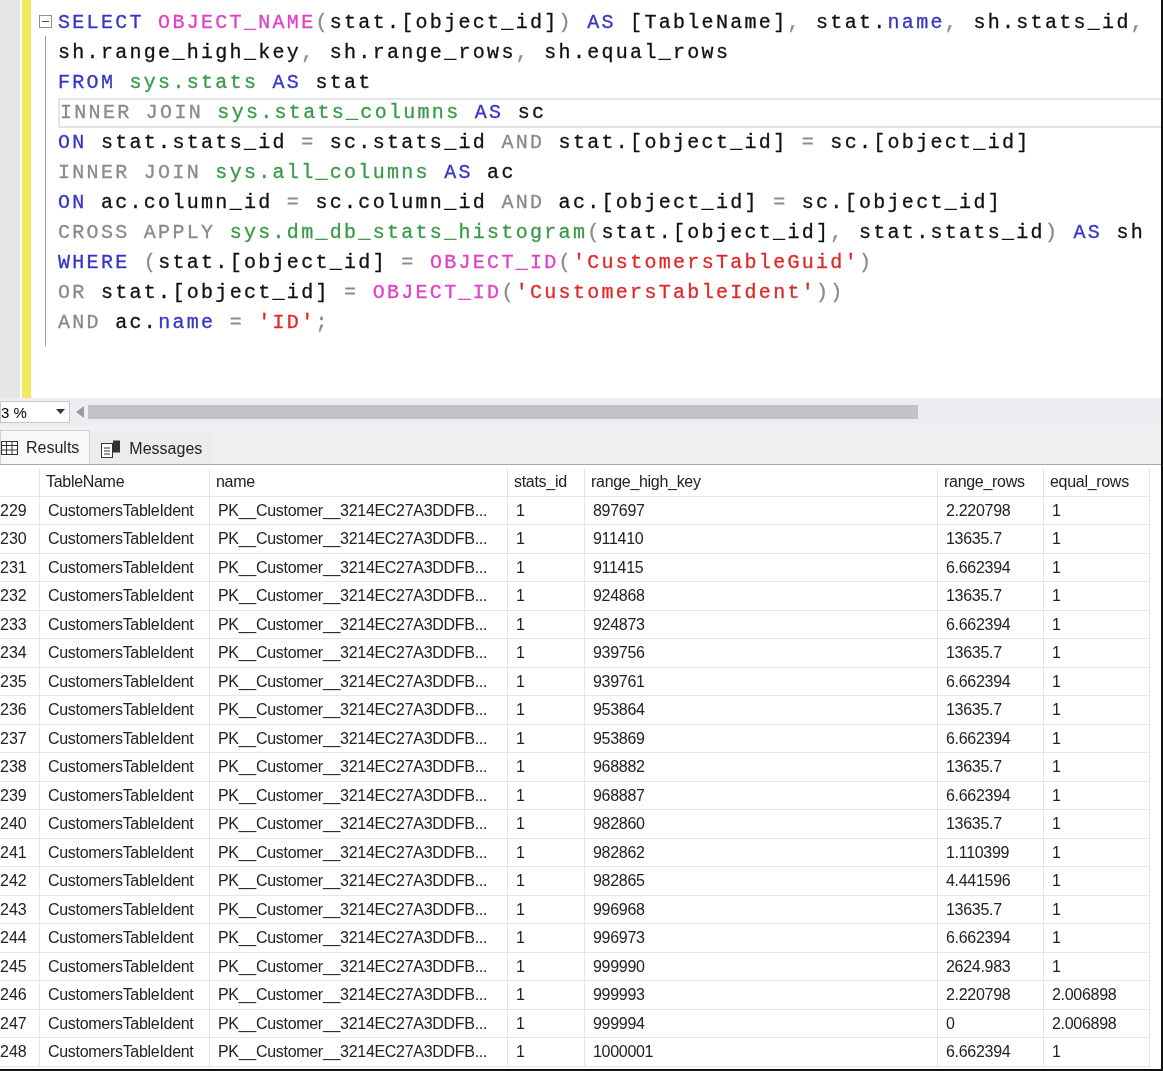  I want to click on row-number: 248, so click(20, 1052).